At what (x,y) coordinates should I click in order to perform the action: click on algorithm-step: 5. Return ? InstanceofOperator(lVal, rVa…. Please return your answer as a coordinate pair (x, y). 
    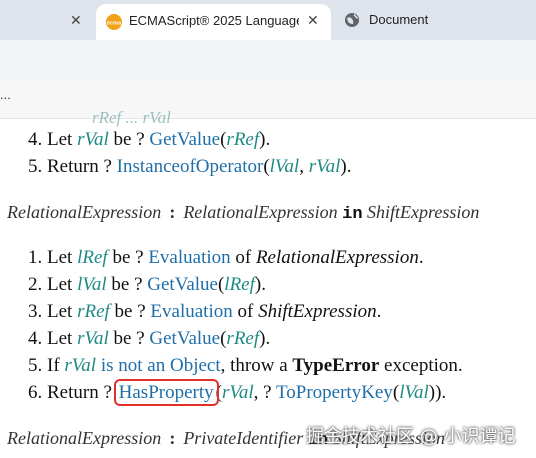
    Looking at the image, I should click on (190, 166).